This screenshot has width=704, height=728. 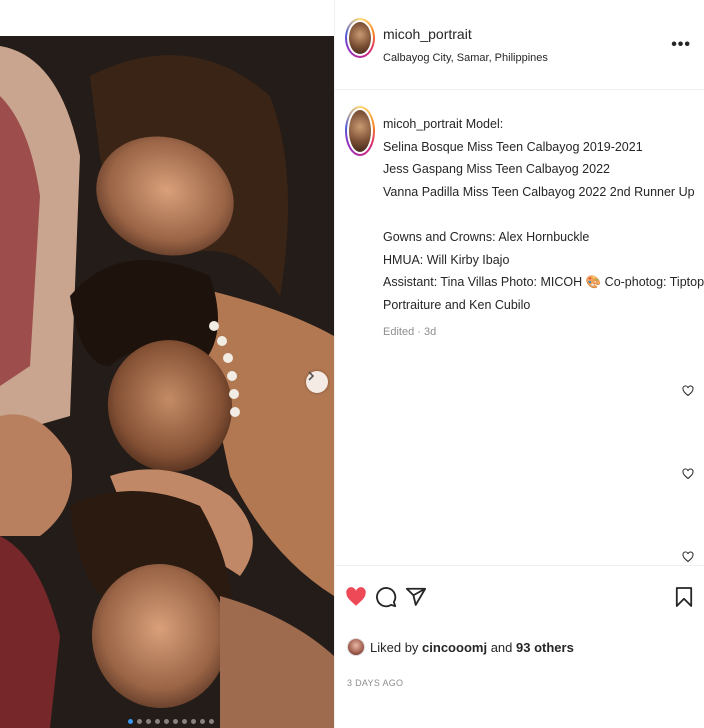 What do you see at coordinates (386, 597) in the screenshot?
I see `comment-icon` at bounding box center [386, 597].